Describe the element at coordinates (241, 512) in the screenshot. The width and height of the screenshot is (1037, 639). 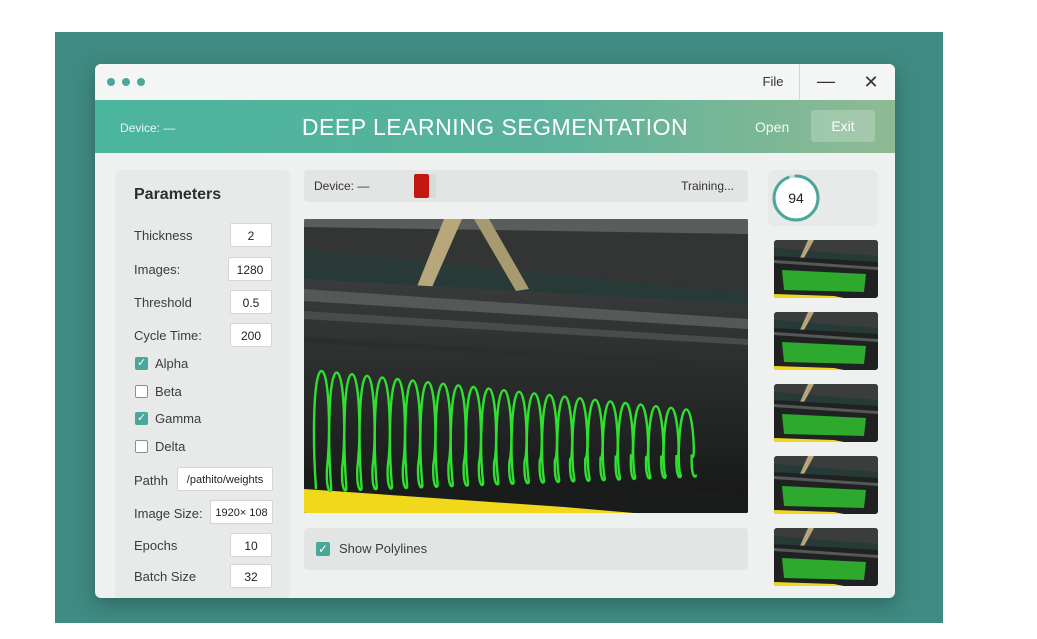
I see `image-size-input: 1920× 108` at that location.